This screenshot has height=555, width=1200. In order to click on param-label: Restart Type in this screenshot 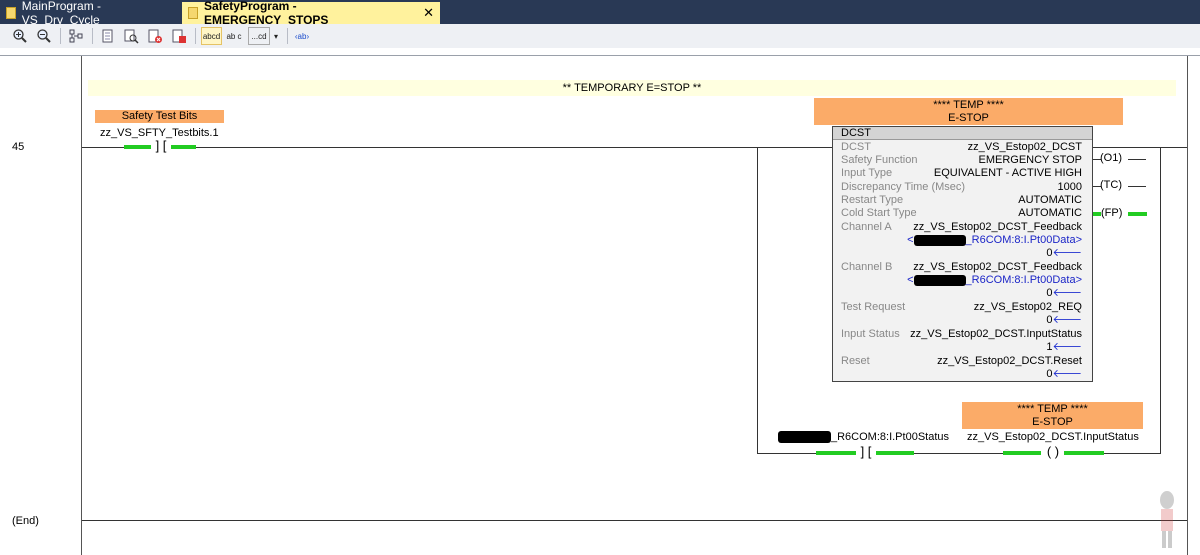, I will do `click(872, 200)`.